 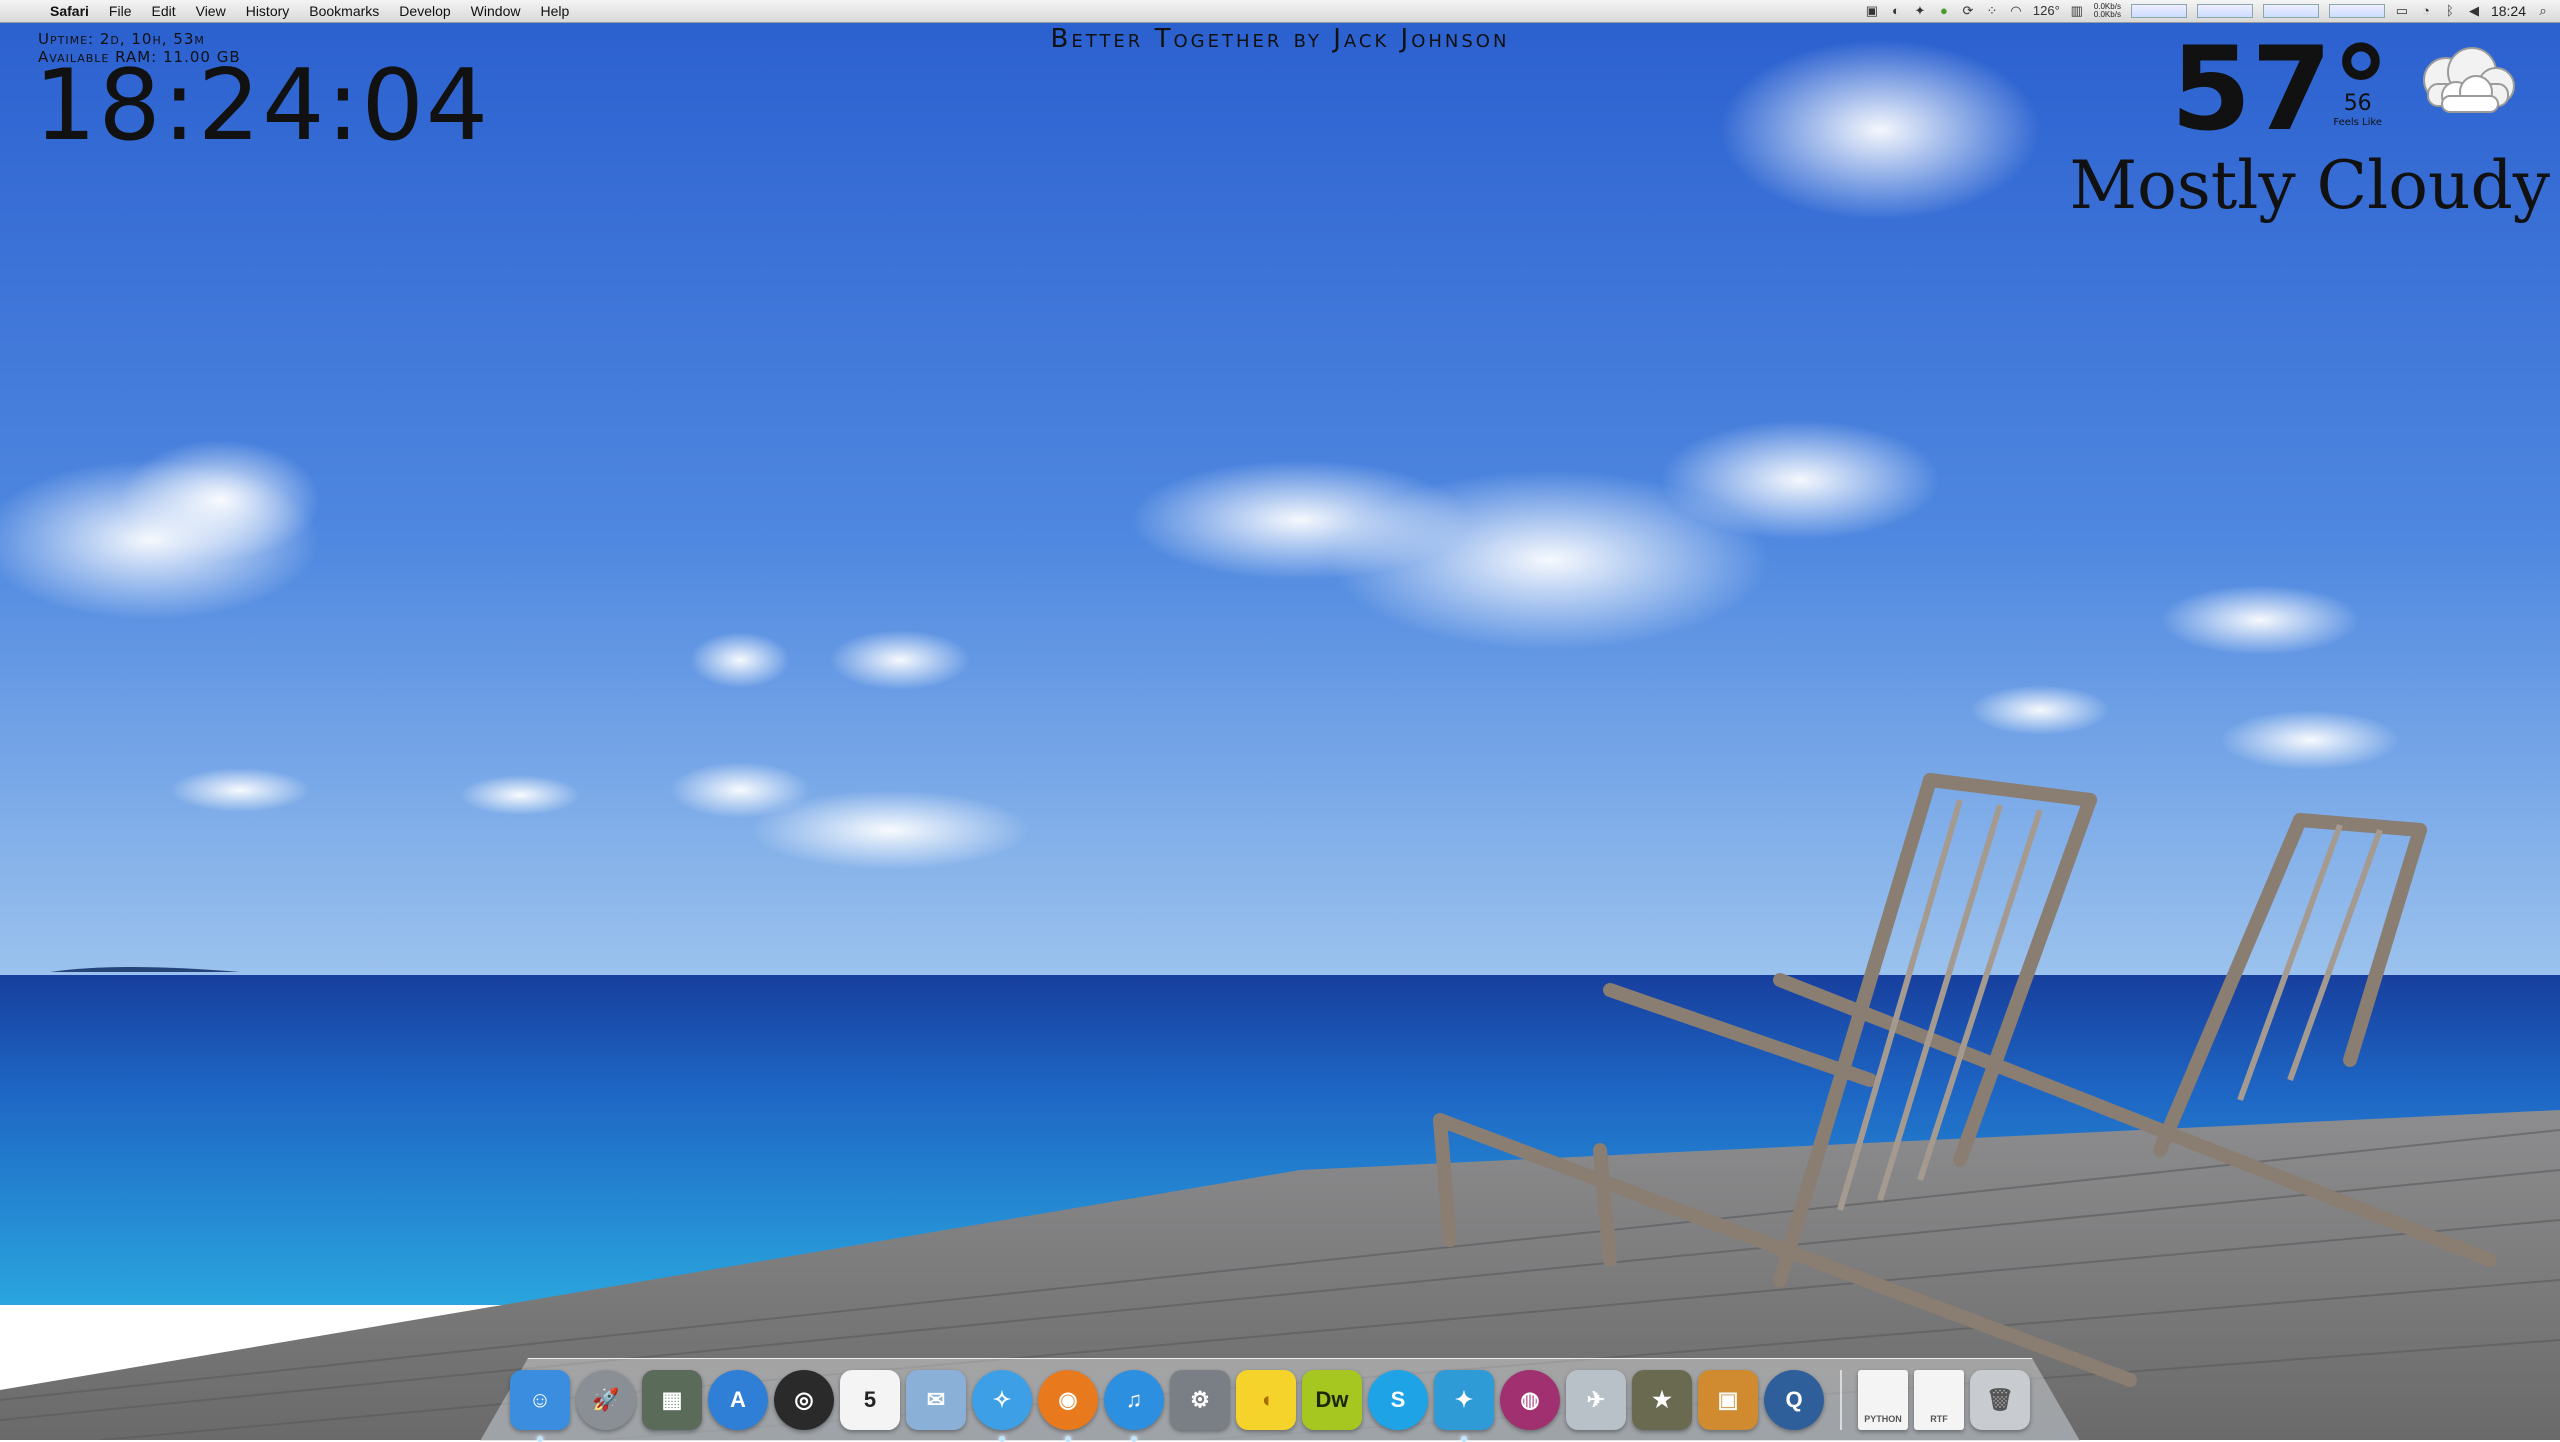 What do you see at coordinates (211, 11) in the screenshot?
I see `menu-view: View` at bounding box center [211, 11].